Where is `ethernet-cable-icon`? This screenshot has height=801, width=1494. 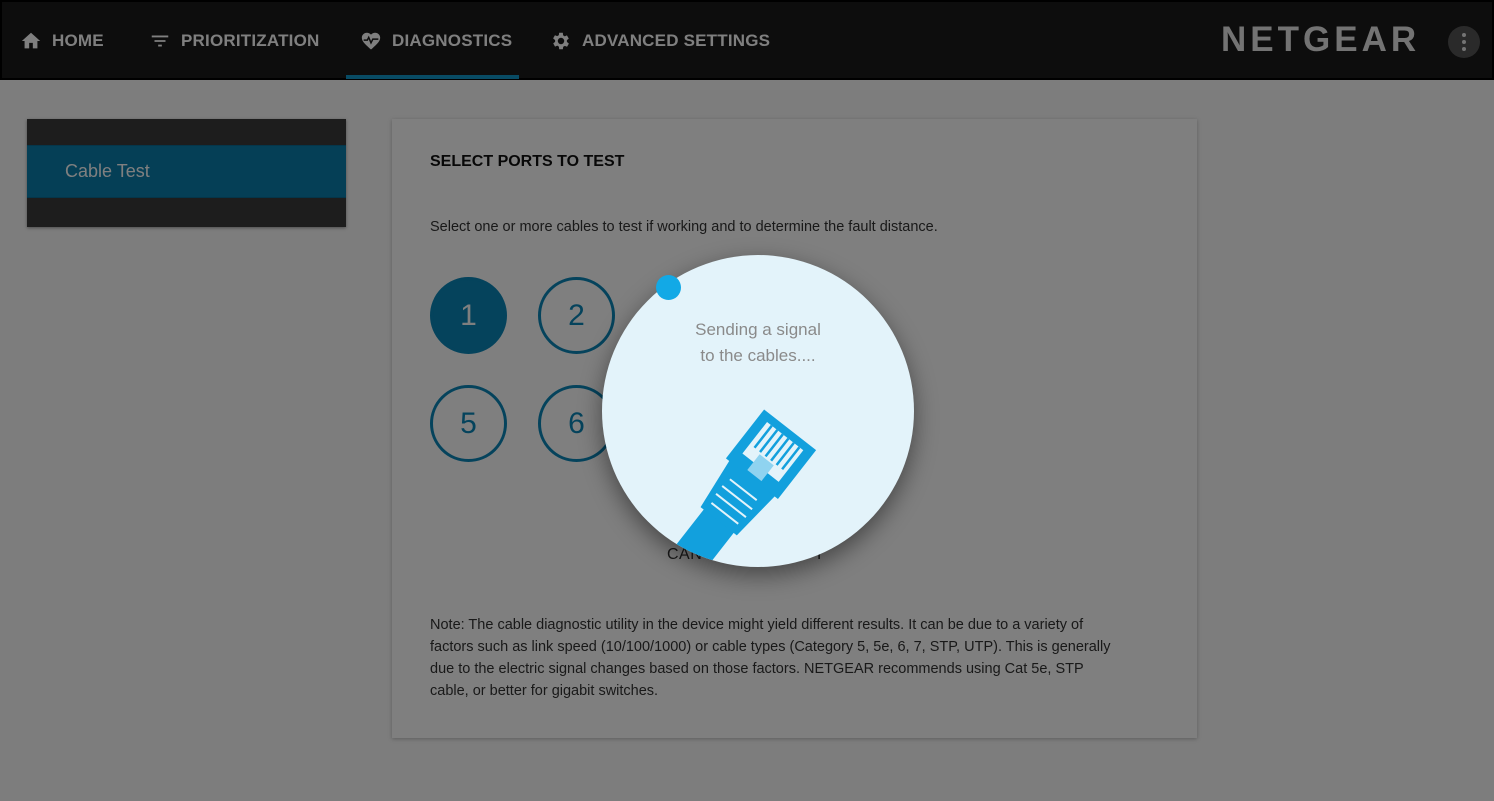
ethernet-cable-icon is located at coordinates (740, 488).